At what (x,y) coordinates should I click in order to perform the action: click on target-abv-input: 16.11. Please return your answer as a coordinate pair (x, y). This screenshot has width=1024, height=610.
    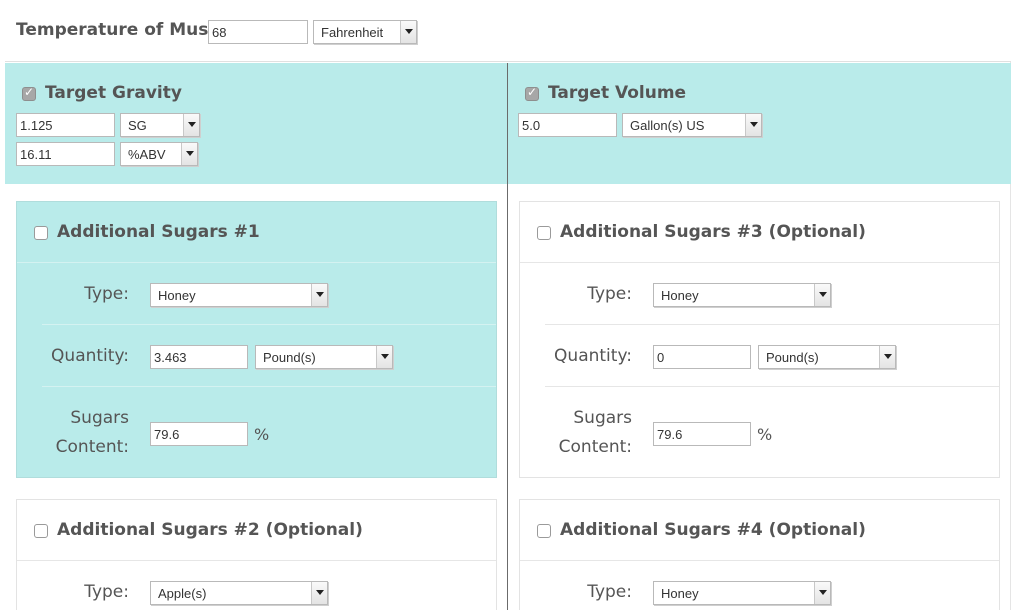
    Looking at the image, I should click on (65, 154).